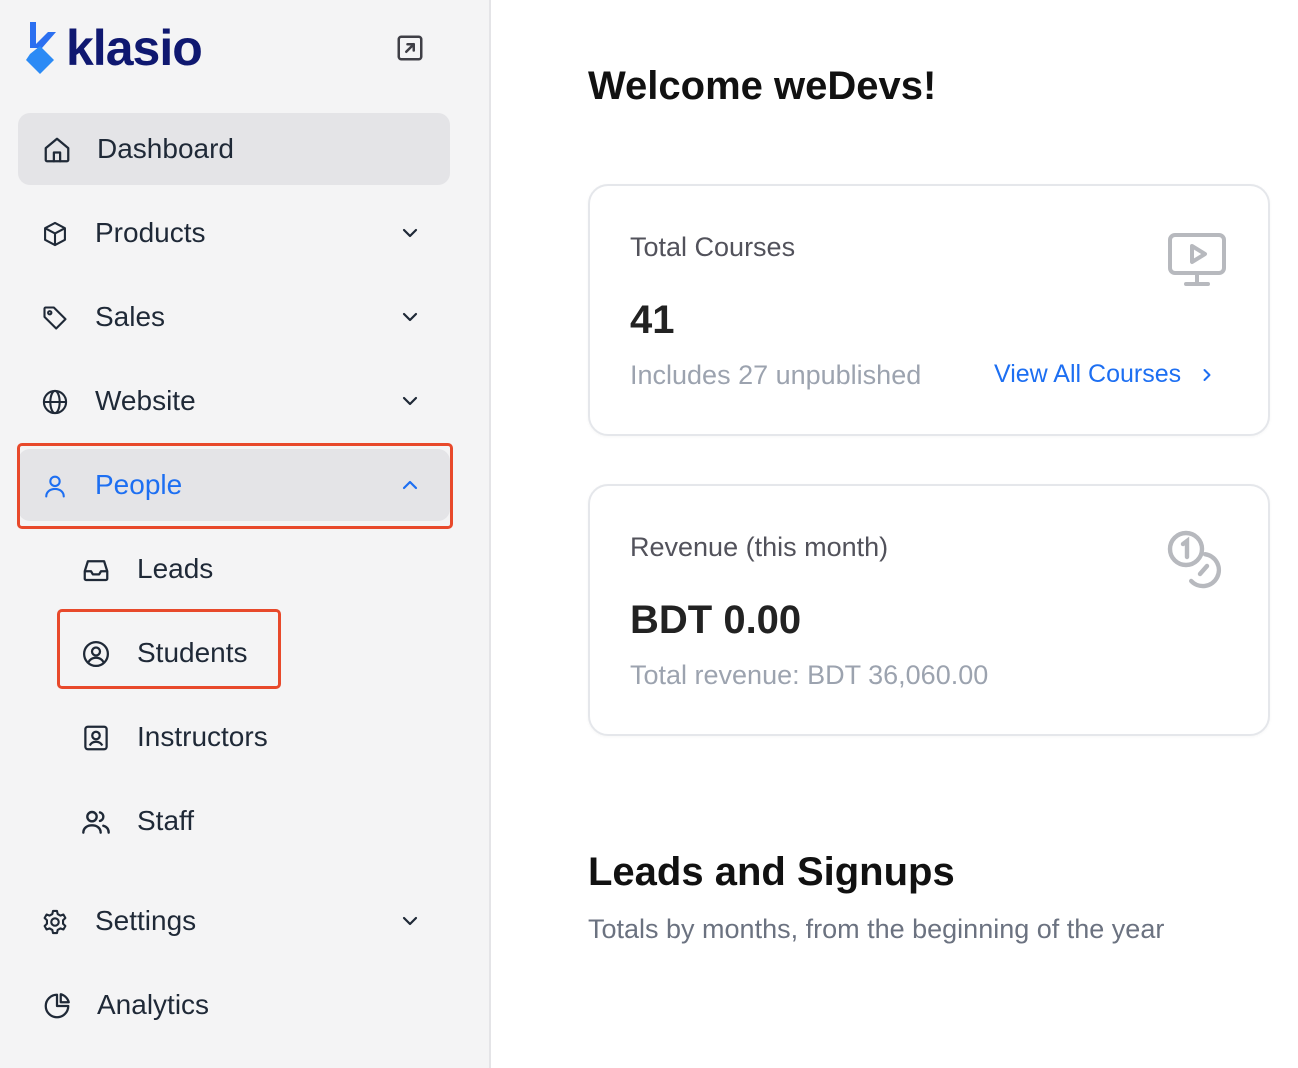  What do you see at coordinates (410, 485) in the screenshot?
I see `chevron-up-icon` at bounding box center [410, 485].